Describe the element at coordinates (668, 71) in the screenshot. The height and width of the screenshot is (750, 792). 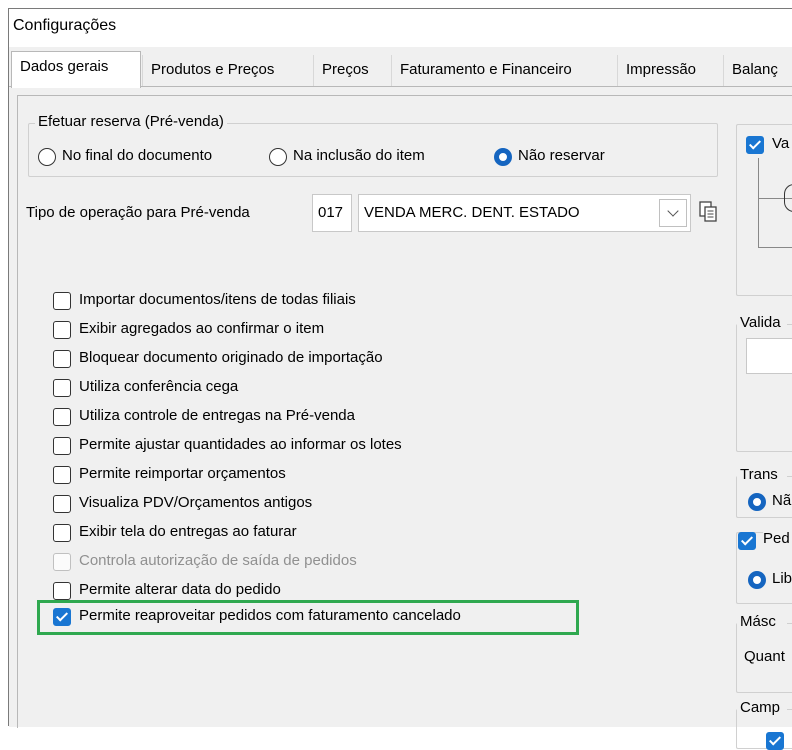
I see `tab-impressao: Impressão` at that location.